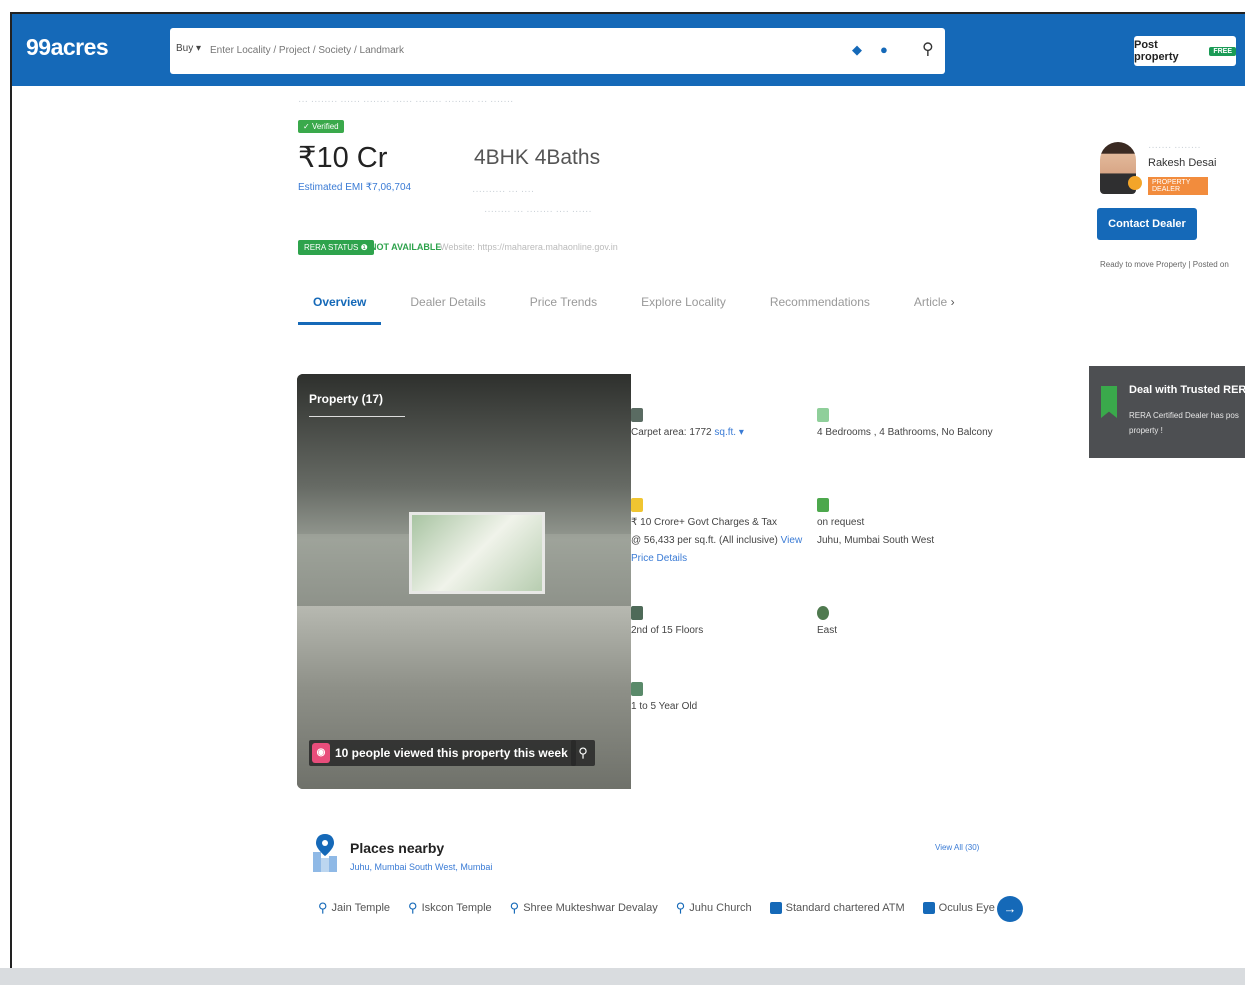  Describe the element at coordinates (1147, 224) in the screenshot. I see `contact-dealer-button: Contact Dealer` at that location.